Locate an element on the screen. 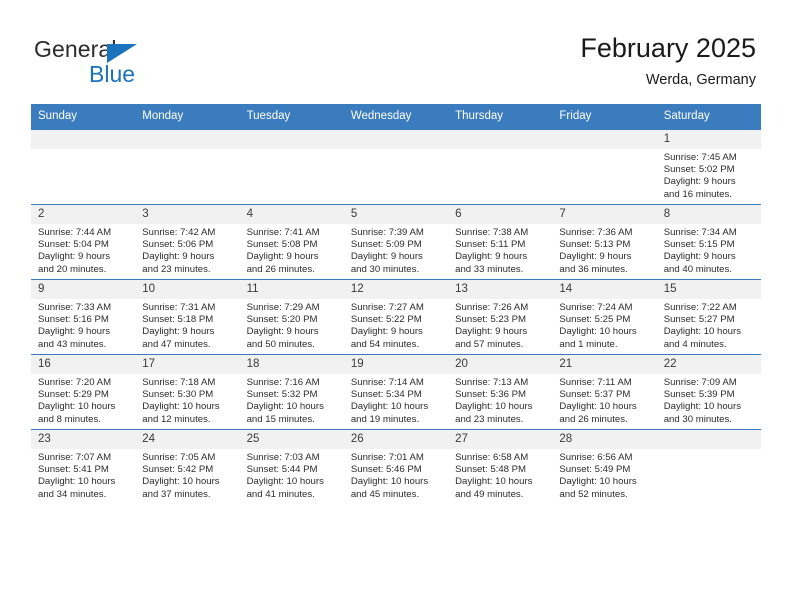  day-number: 17 is located at coordinates (187, 364).